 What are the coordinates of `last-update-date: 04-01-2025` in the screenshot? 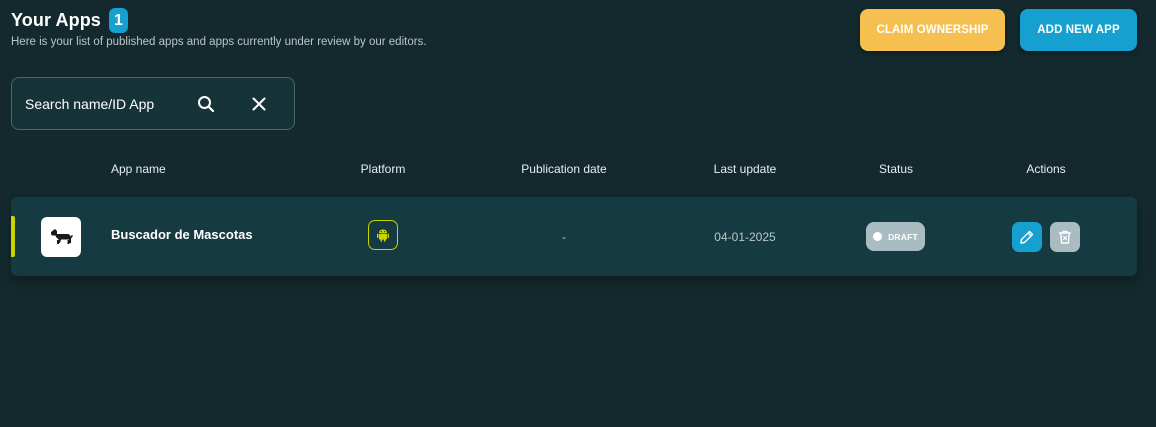 It's located at (745, 237).